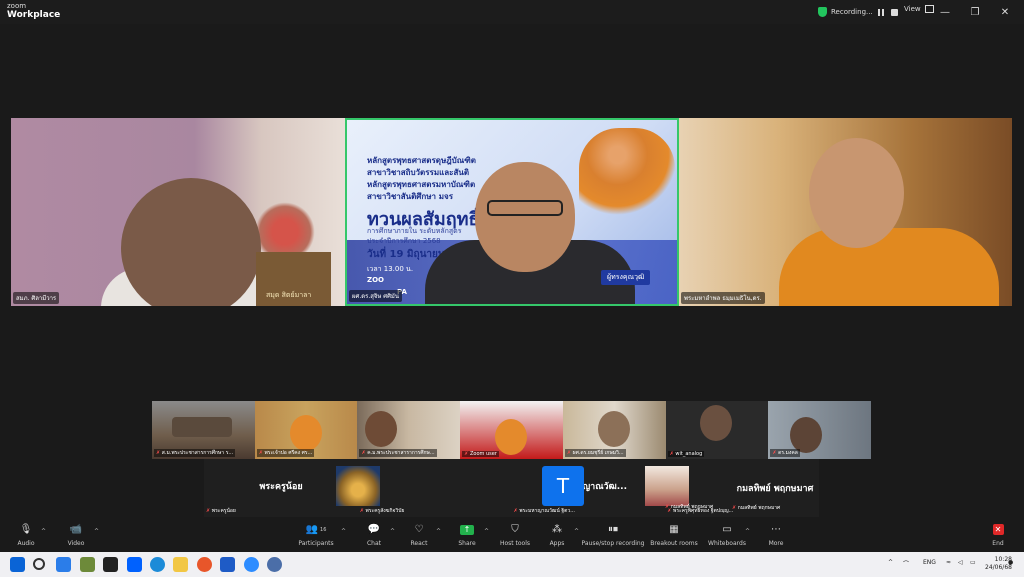 Image resolution: width=1024 pixels, height=577 pixels. What do you see at coordinates (26, 543) in the screenshot?
I see `audio-label: Audio` at bounding box center [26, 543].